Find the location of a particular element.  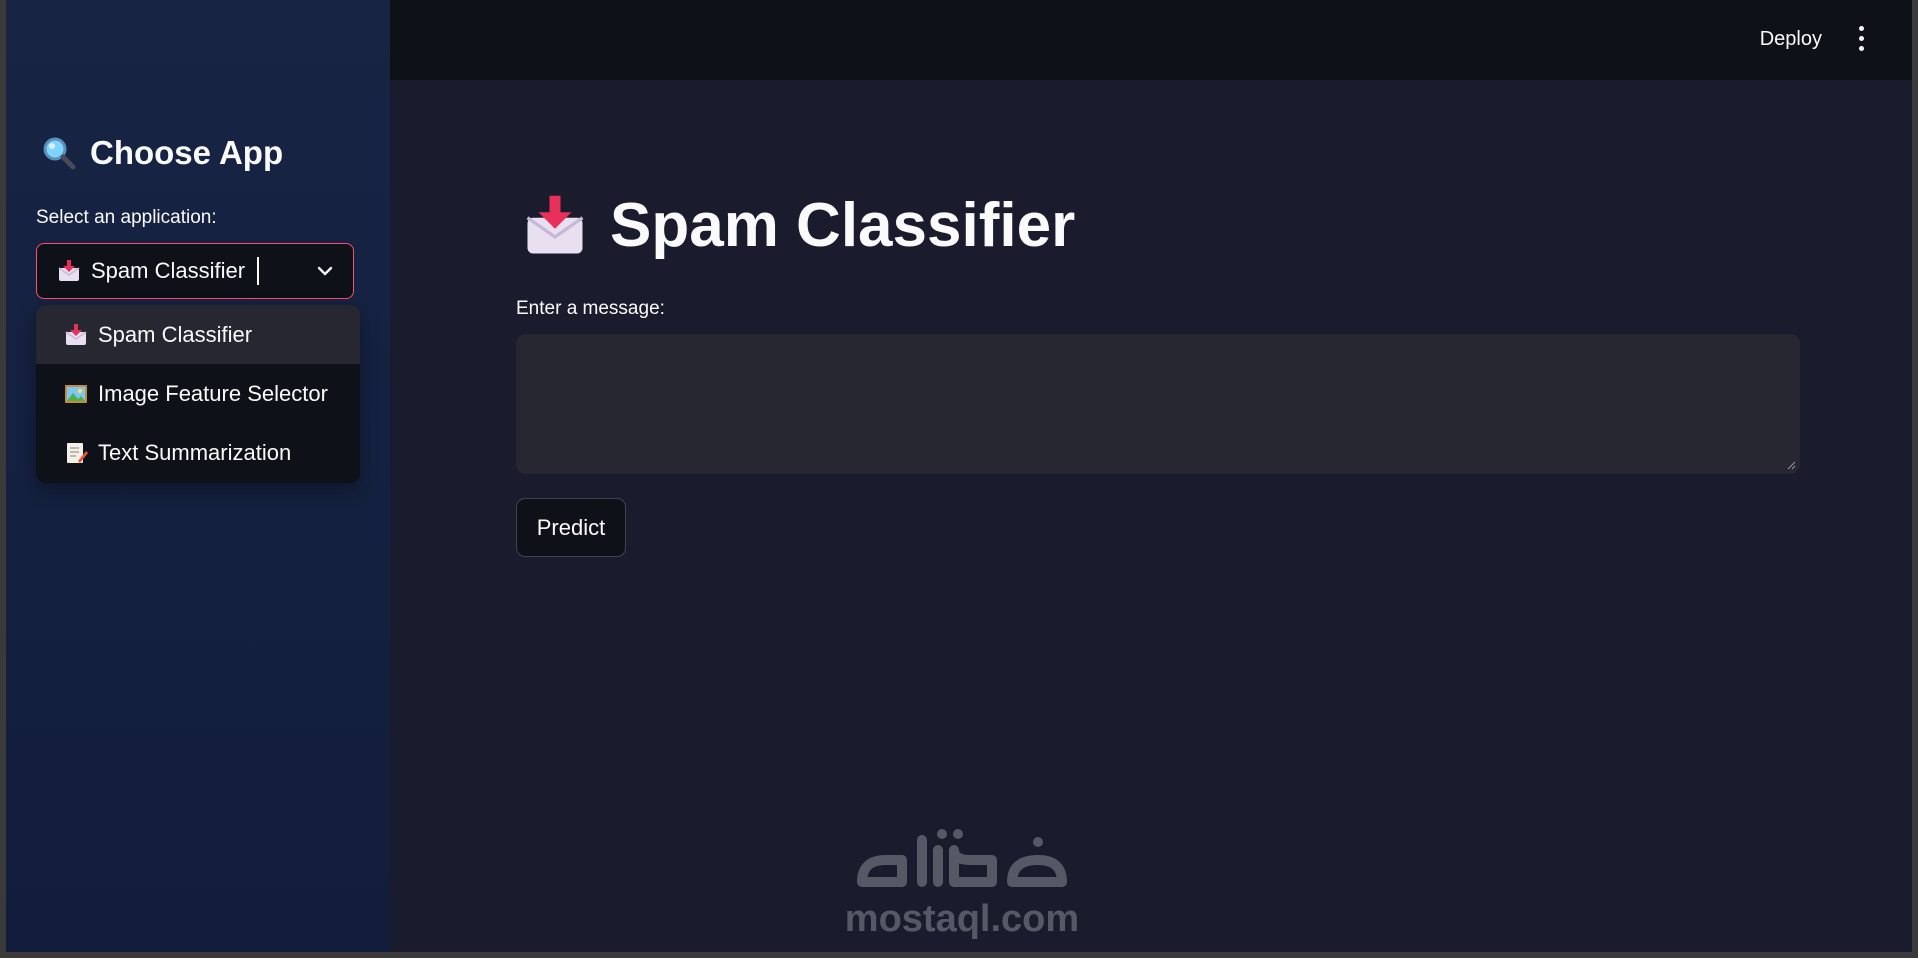

option-text-summarization: Text Summarization is located at coordinates (198, 452).